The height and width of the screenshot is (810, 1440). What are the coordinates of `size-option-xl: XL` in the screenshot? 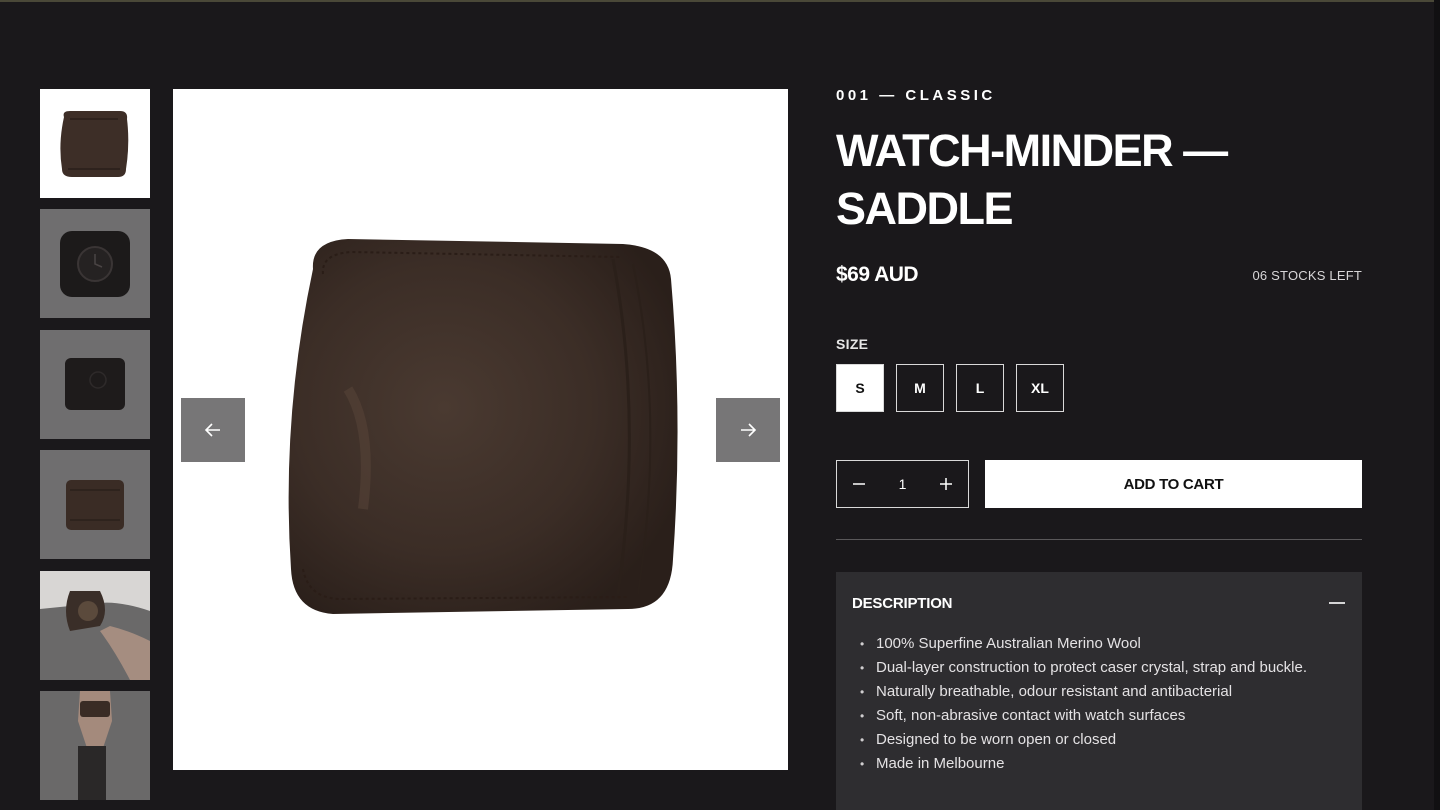 It's located at (1040, 388).